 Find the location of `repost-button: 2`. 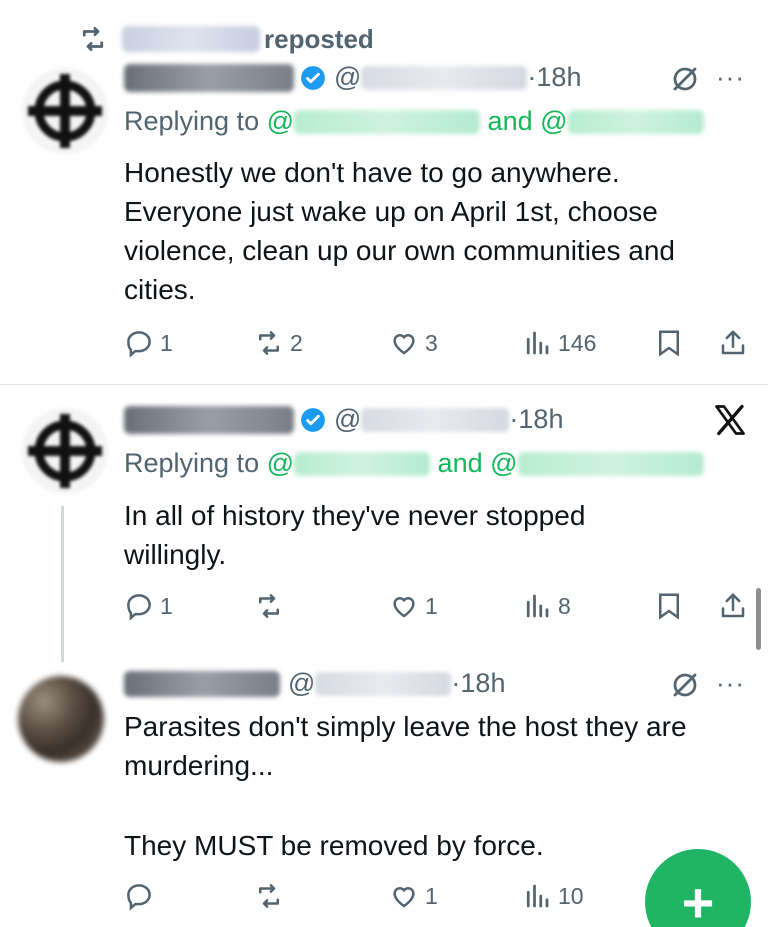

repost-button: 2 is located at coordinates (278, 343).